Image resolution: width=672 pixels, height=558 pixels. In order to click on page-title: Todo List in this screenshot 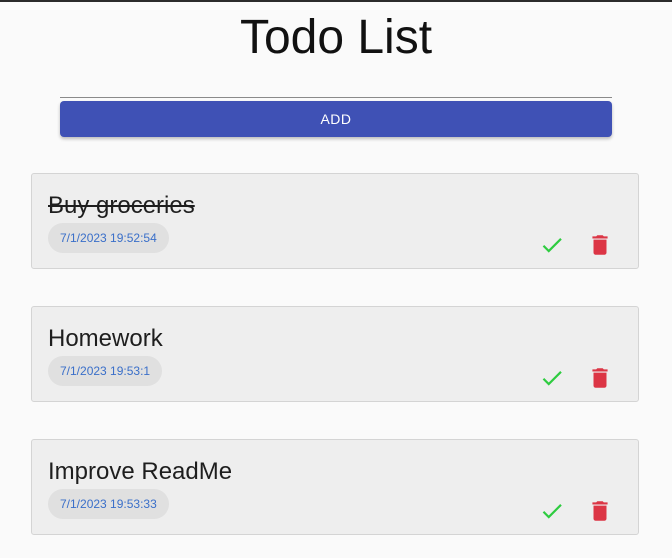, I will do `click(336, 37)`.